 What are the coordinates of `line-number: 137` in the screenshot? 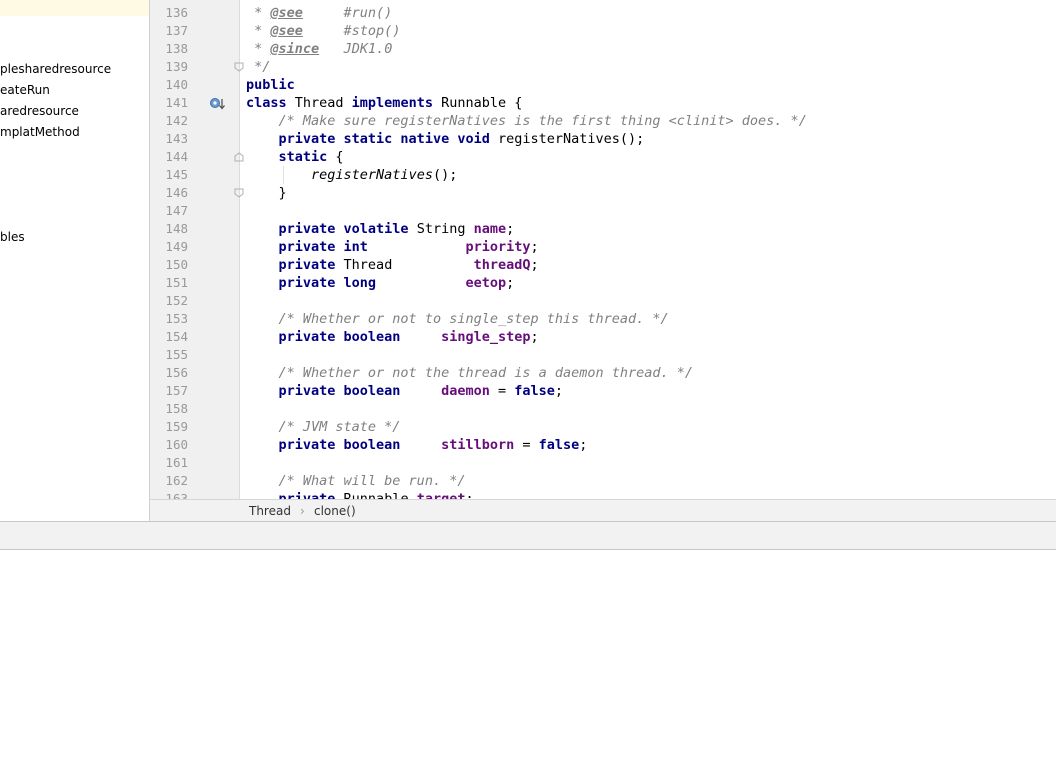 It's located at (176, 30).